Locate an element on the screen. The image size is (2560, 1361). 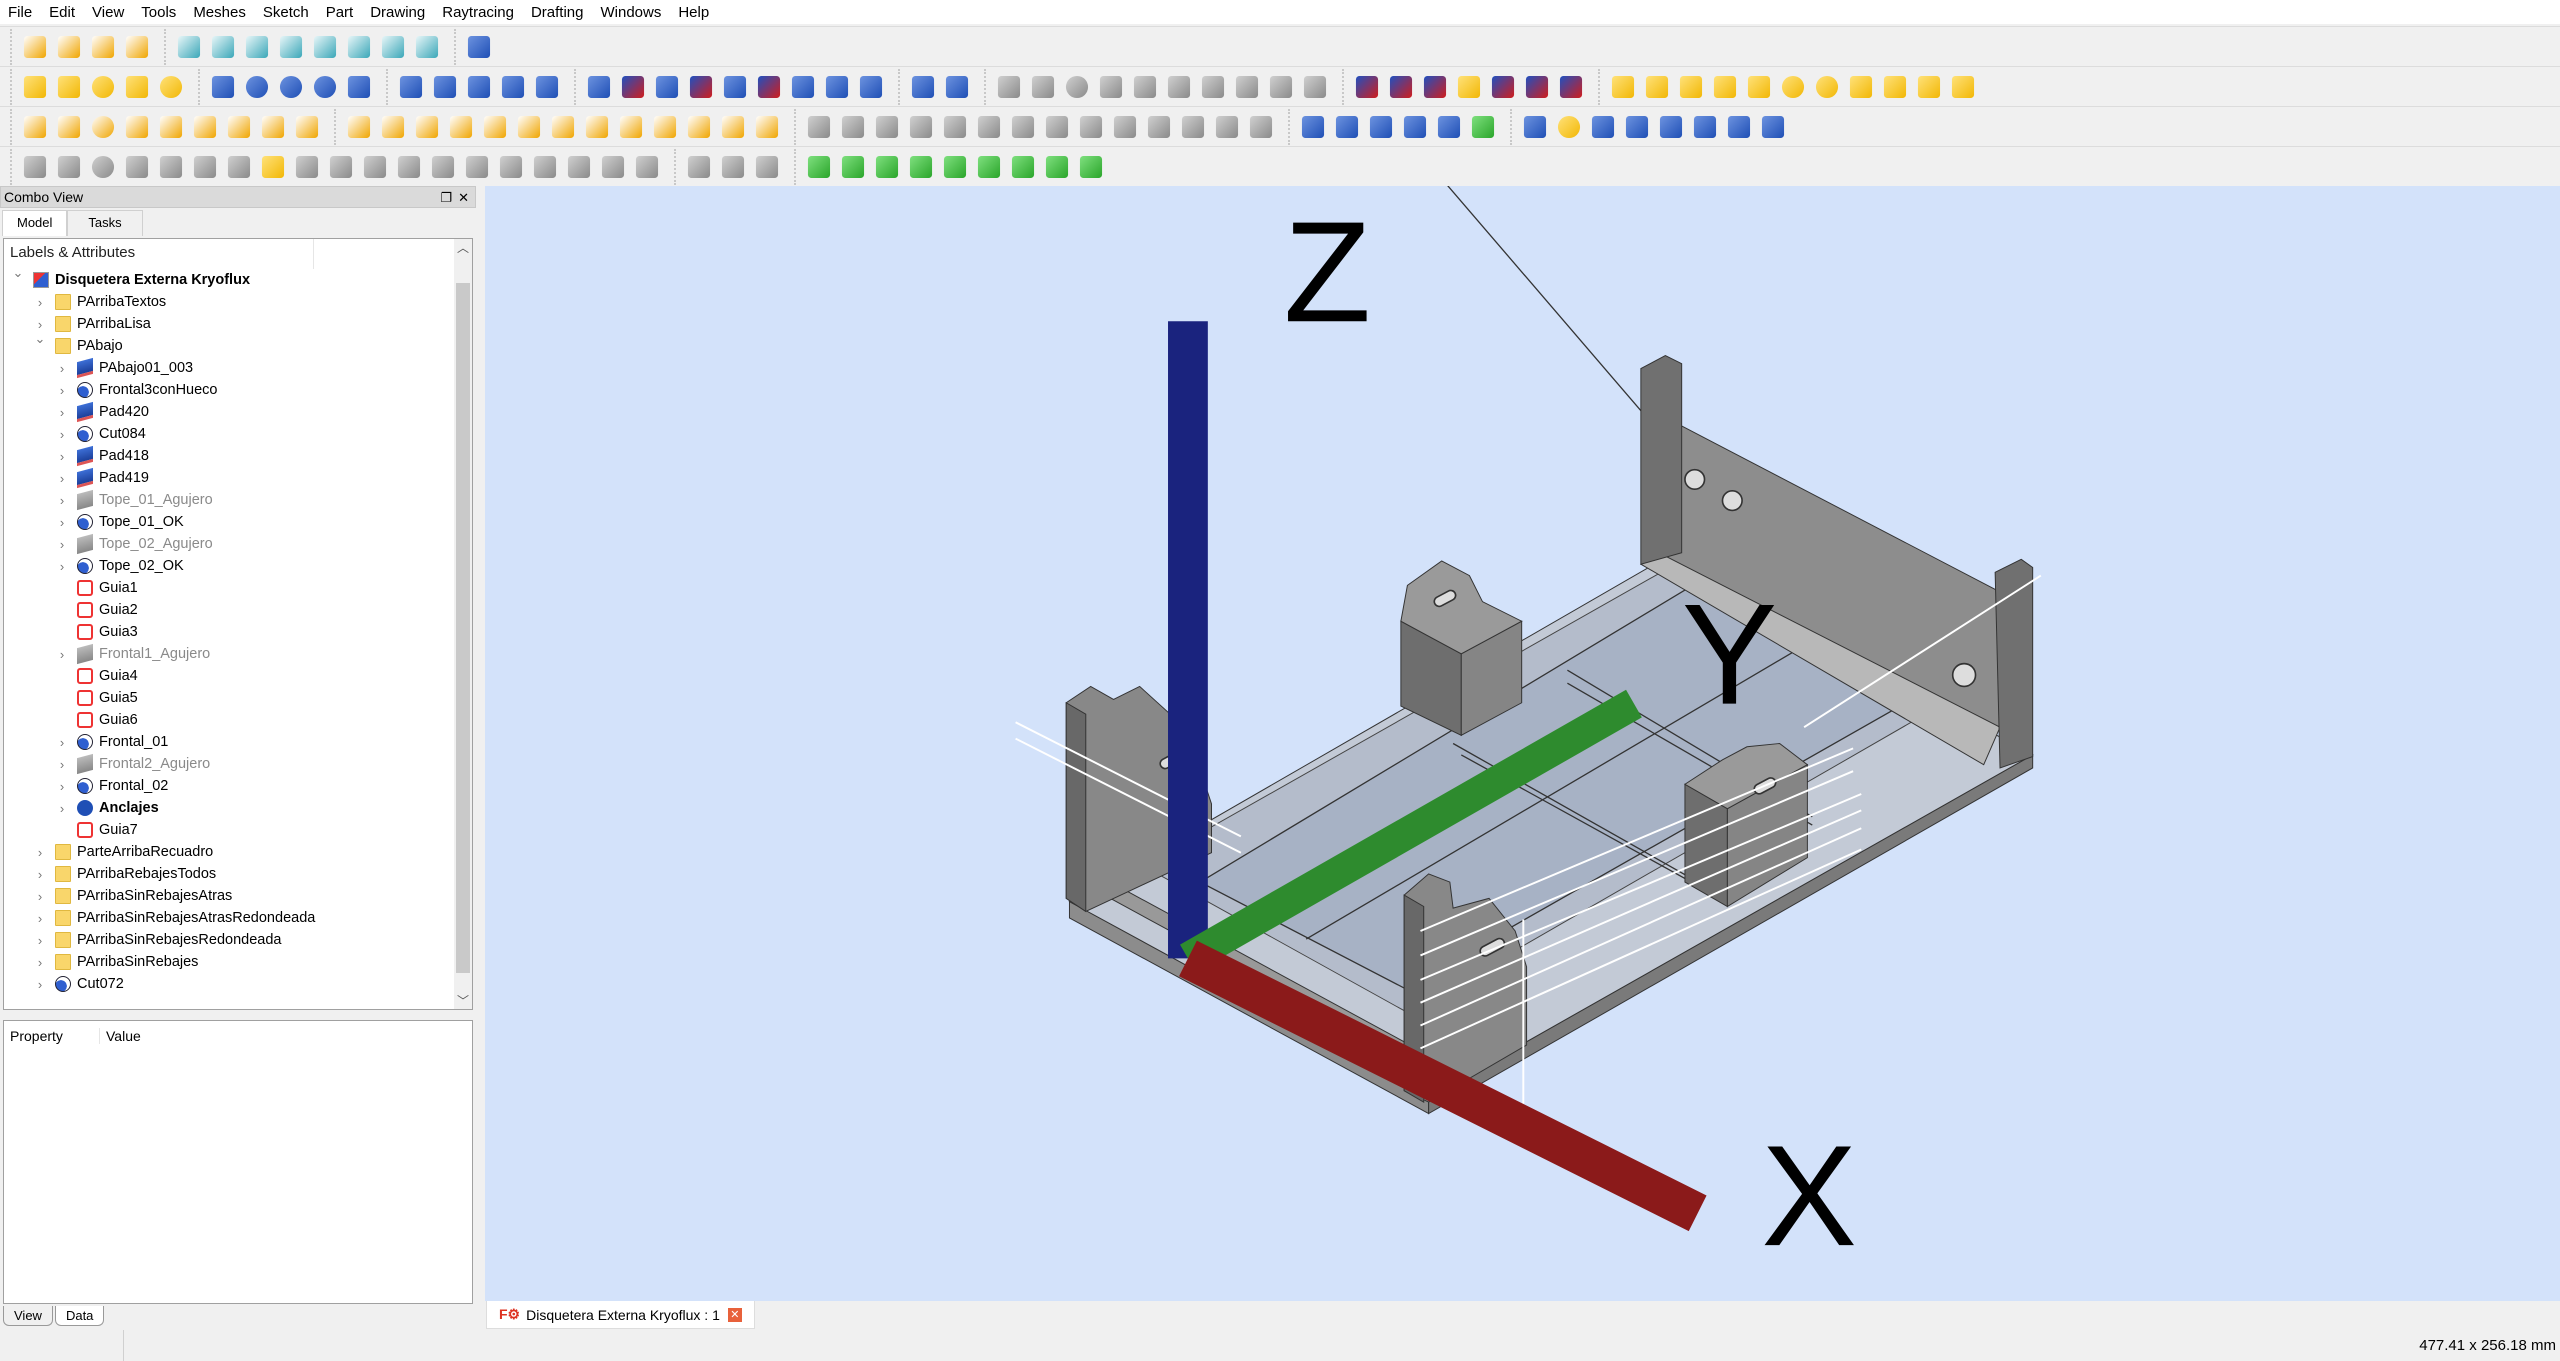
draft-del-point-icon is located at coordinates (733, 126).